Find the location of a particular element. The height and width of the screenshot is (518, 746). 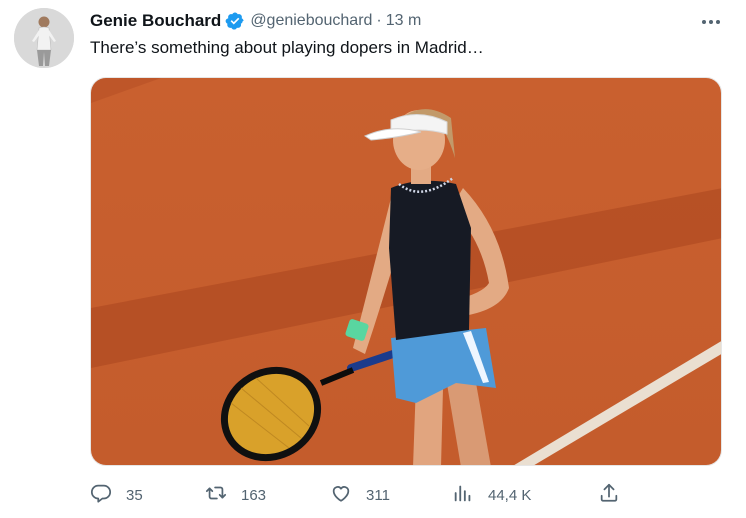

share-icon is located at coordinates (609, 495).